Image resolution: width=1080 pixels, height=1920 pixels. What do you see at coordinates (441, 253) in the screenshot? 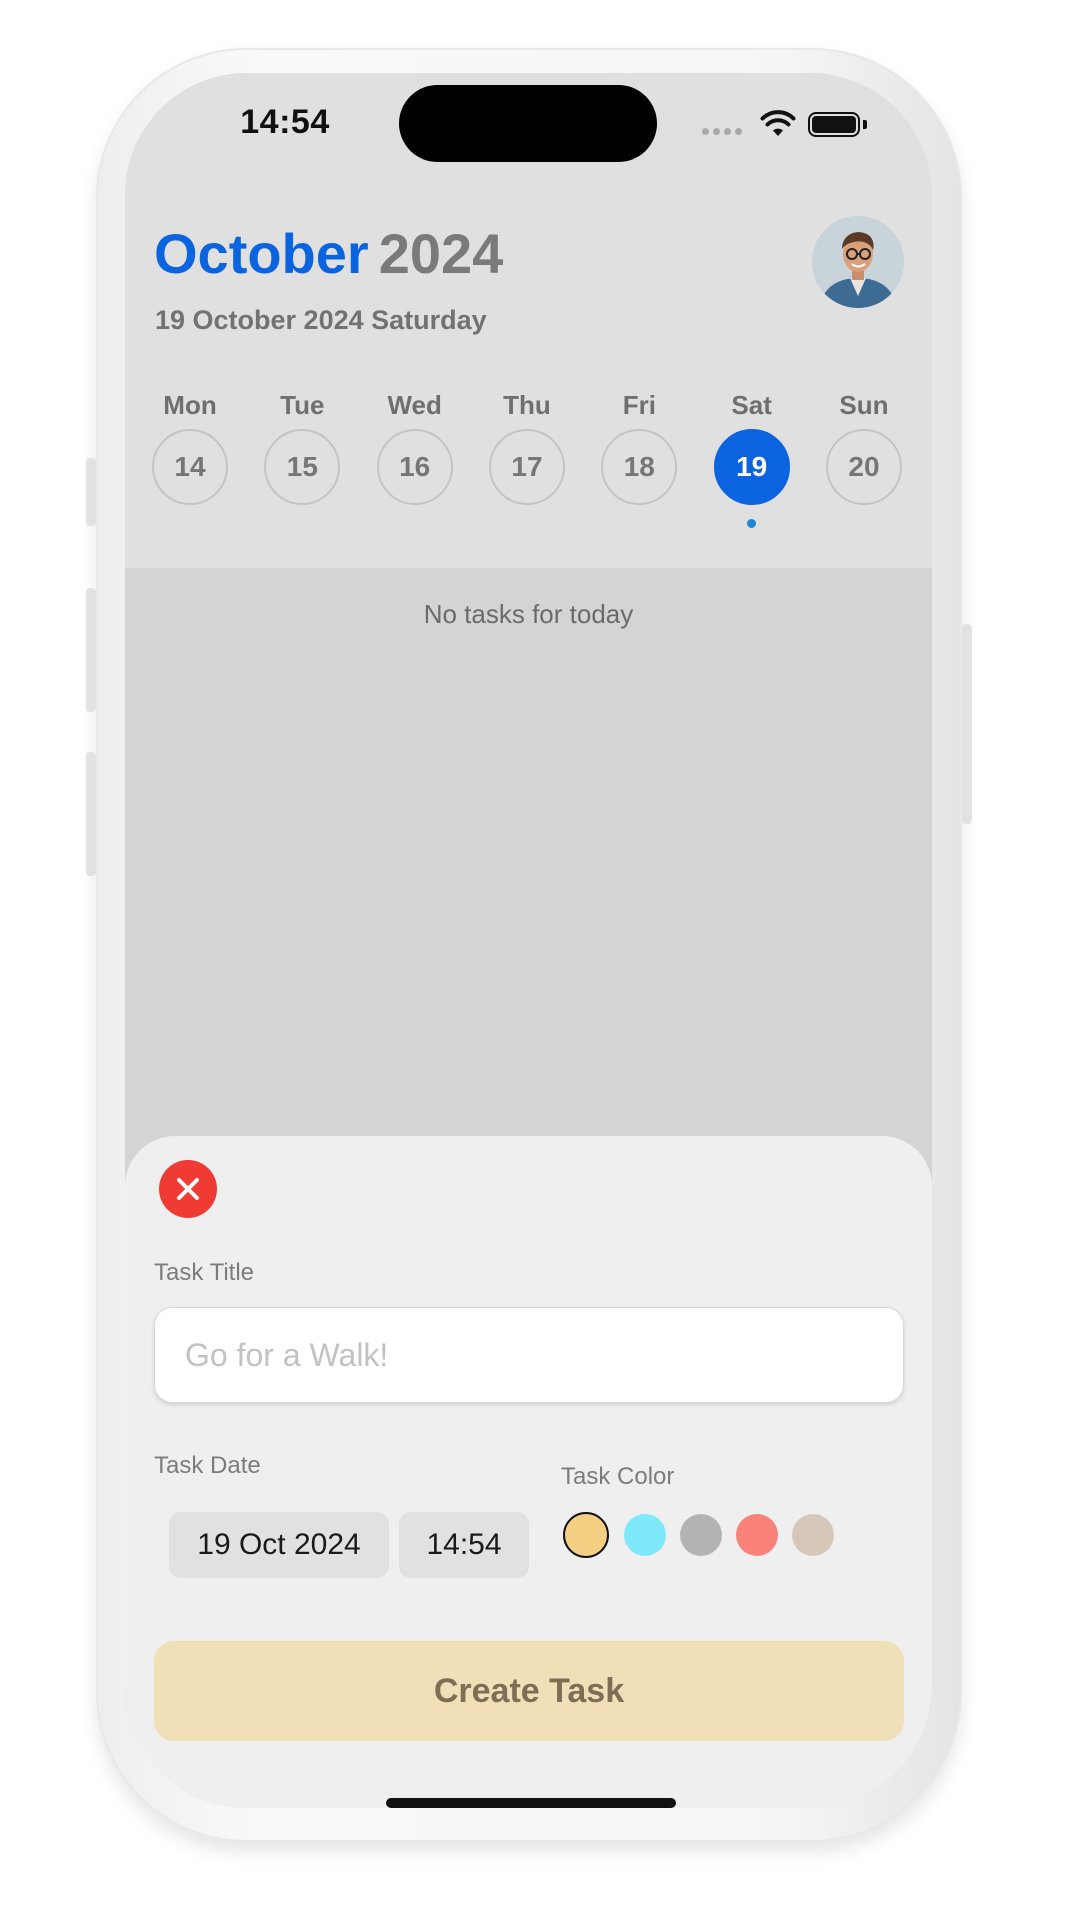
I see `year-label: 2024` at bounding box center [441, 253].